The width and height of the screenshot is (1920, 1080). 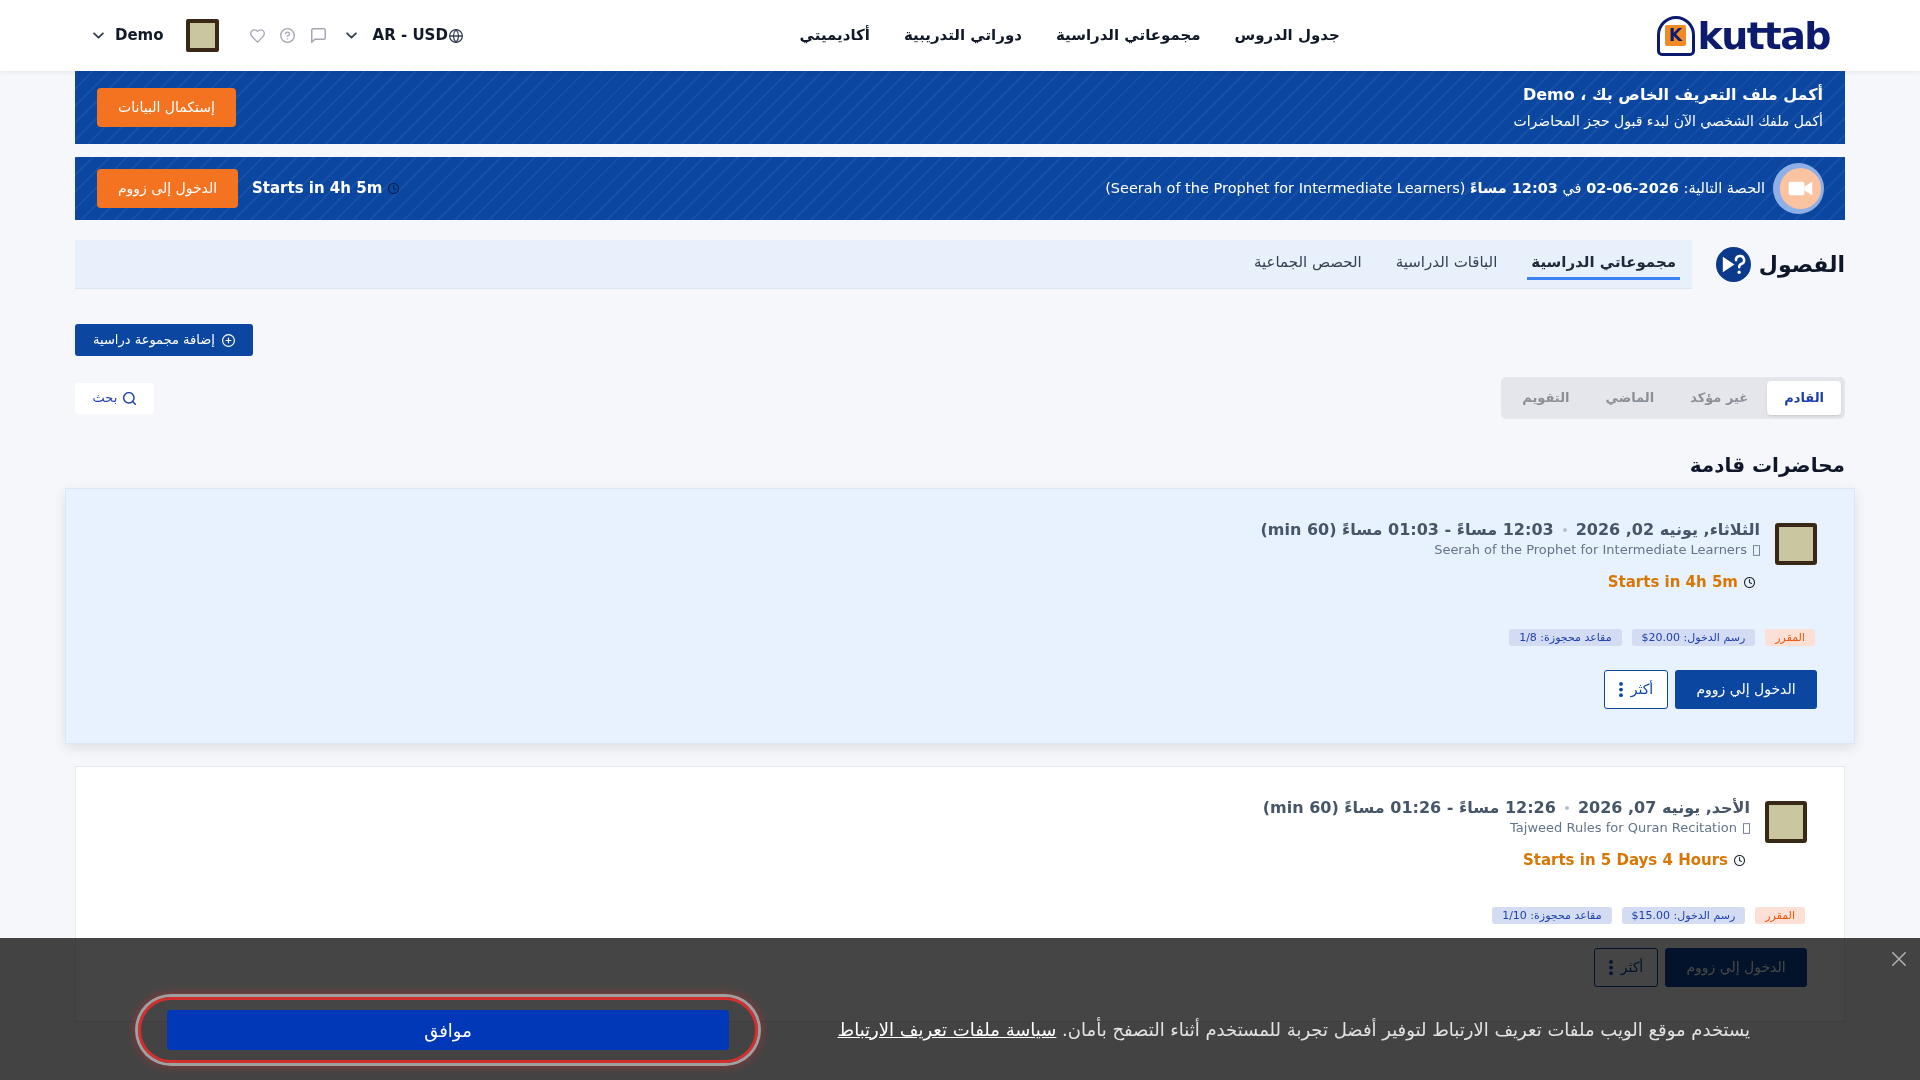 What do you see at coordinates (1801, 265) in the screenshot?
I see `section-title: الفصول` at bounding box center [1801, 265].